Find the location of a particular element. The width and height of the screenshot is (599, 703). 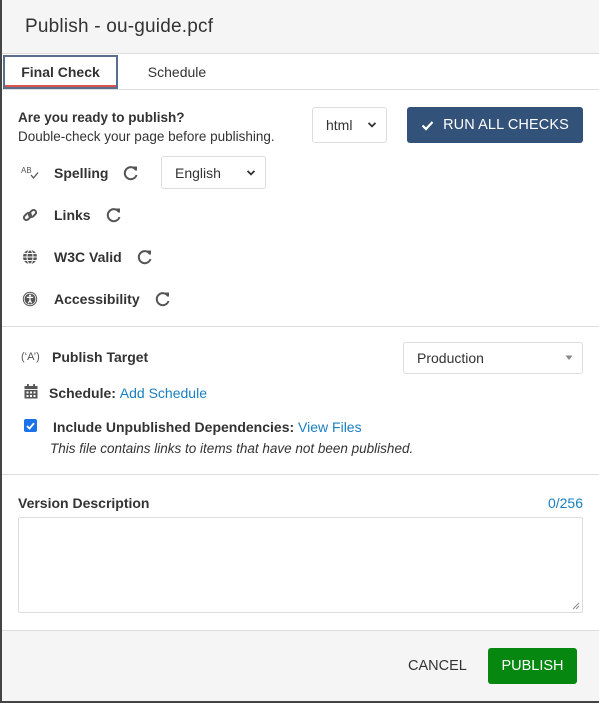

include-dependencies-checkbox is located at coordinates (30, 425).